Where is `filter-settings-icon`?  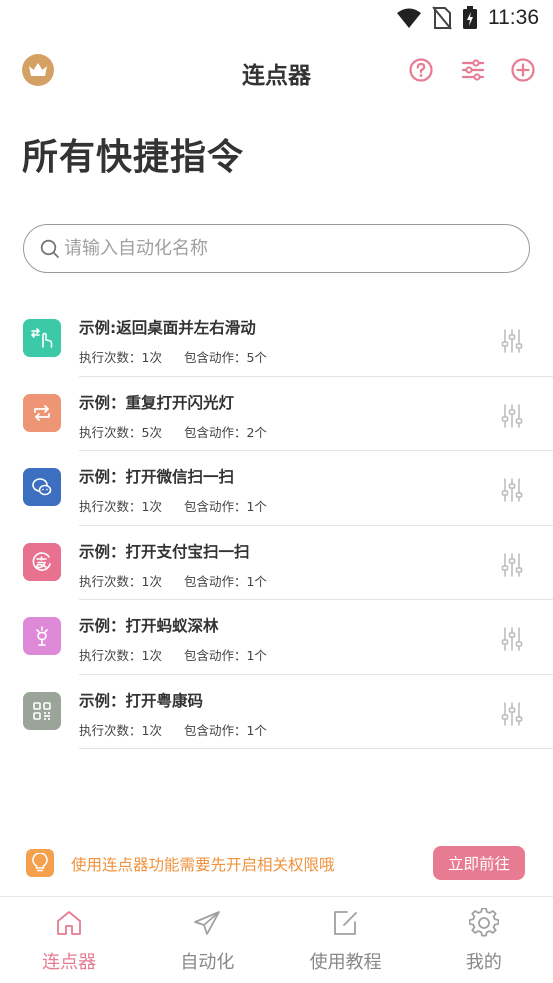
filter-settings-icon is located at coordinates (473, 70).